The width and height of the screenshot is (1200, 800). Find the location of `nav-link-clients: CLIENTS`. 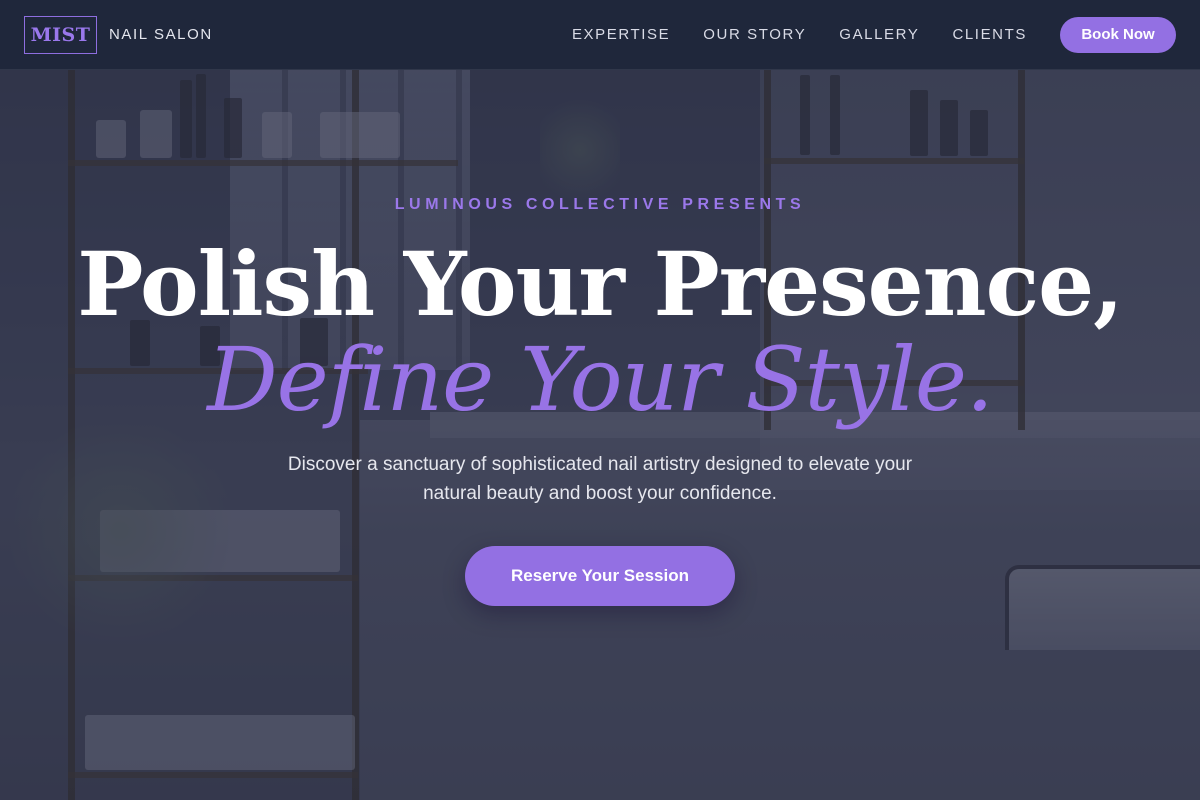

nav-link-clients: CLIENTS is located at coordinates (989, 34).